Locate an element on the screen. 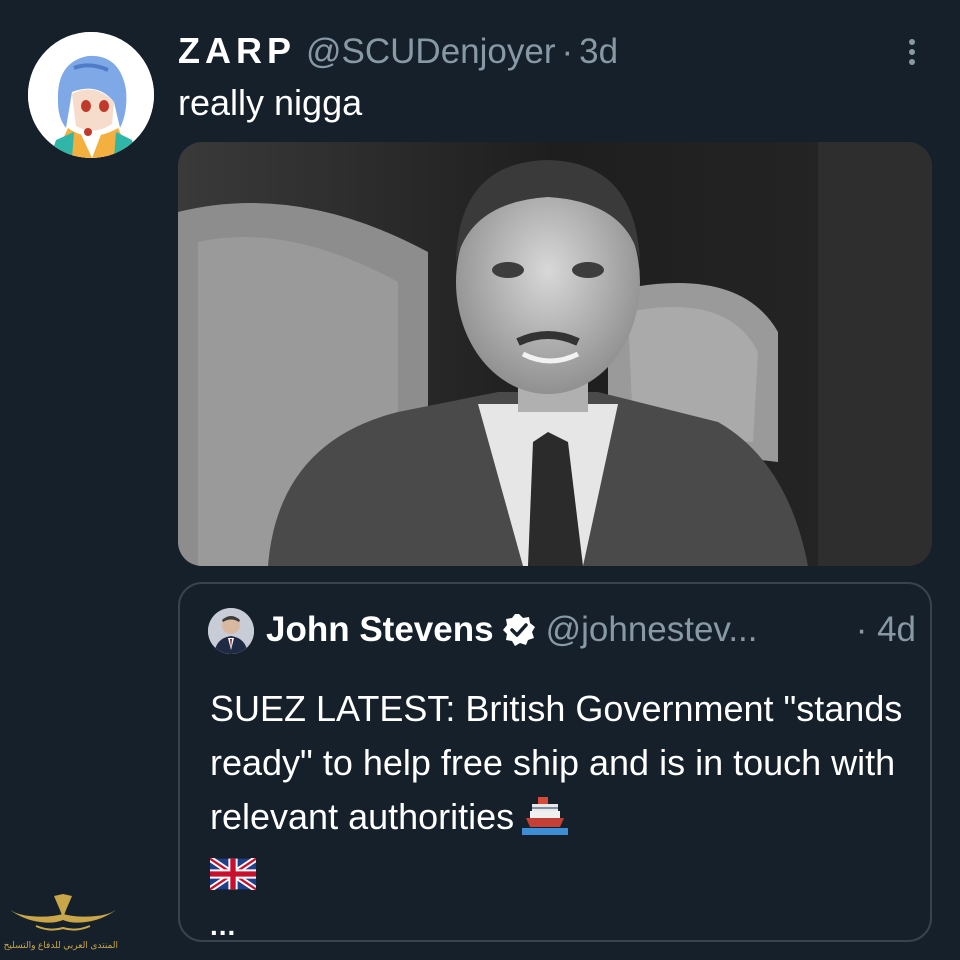  quoted-header: John Stevens @johnestev... · 4d is located at coordinates (591, 630).